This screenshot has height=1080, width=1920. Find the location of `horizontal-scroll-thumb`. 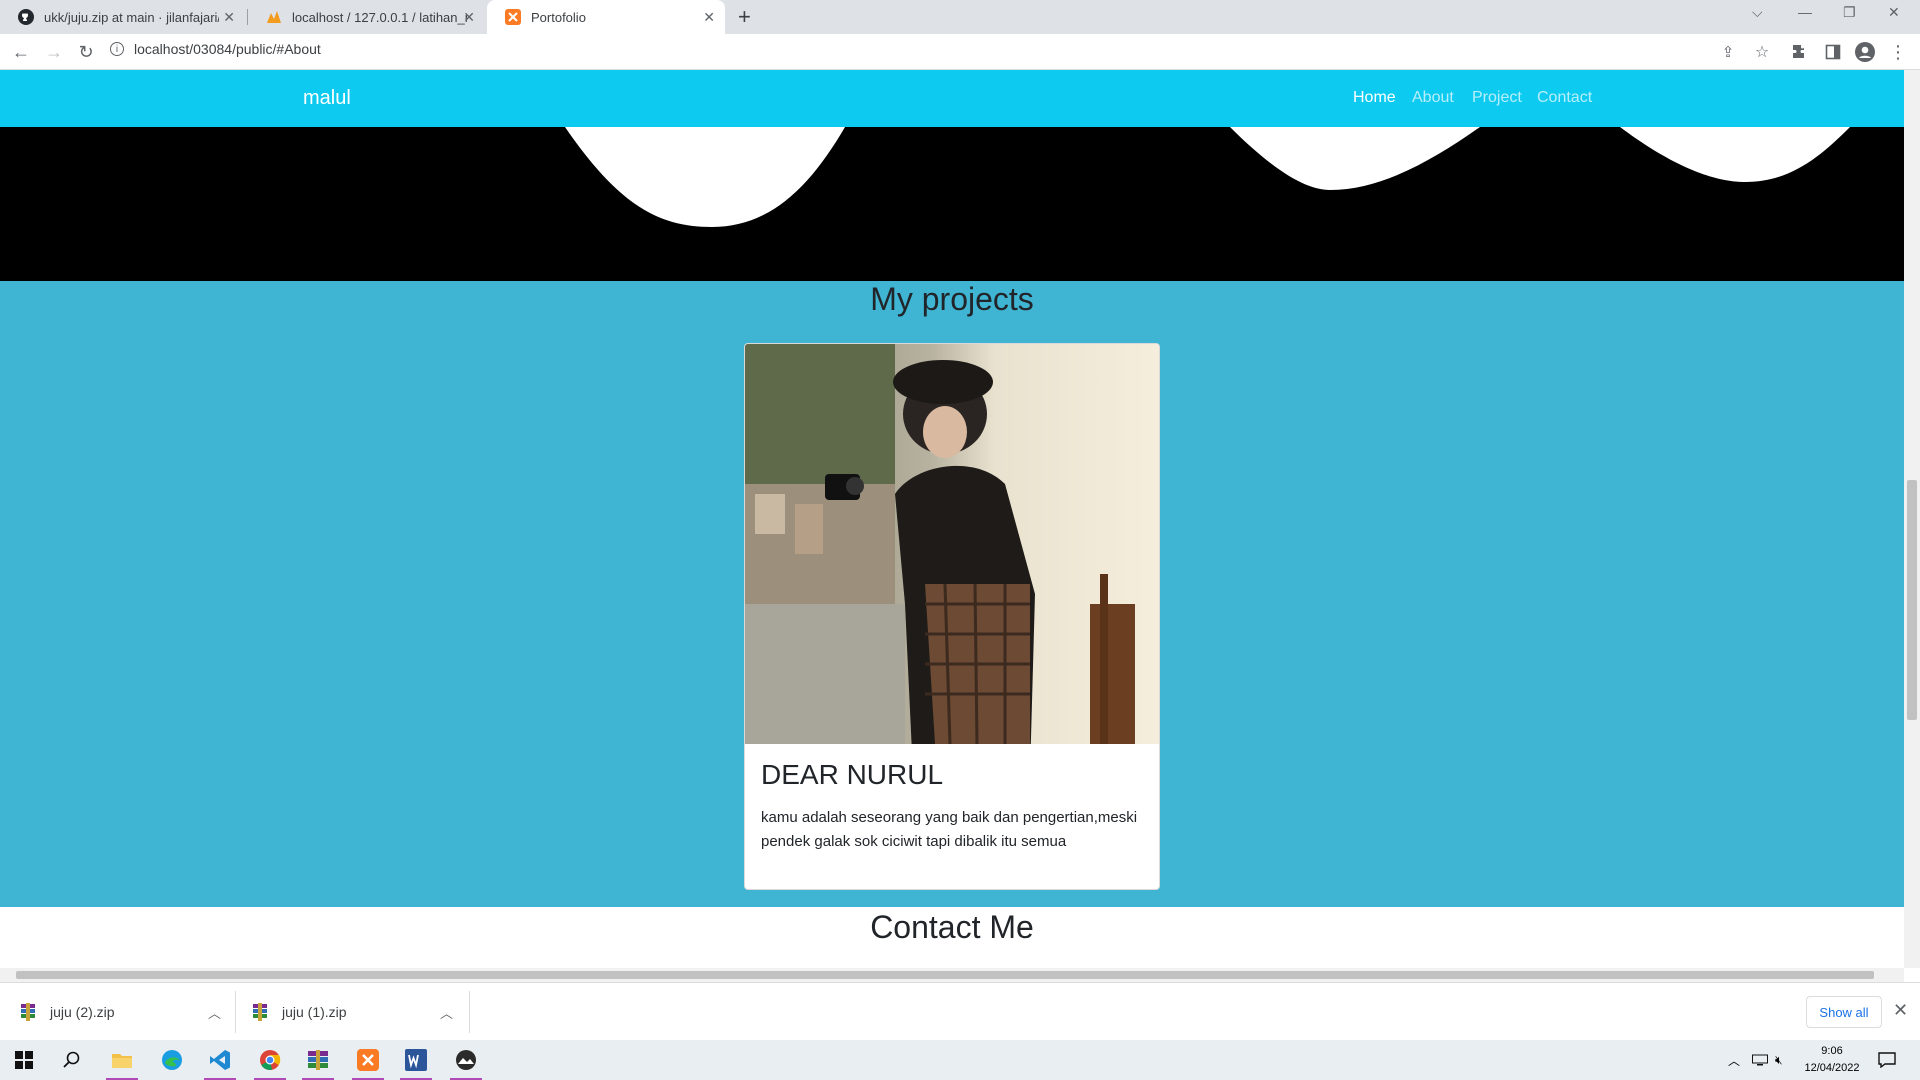

horizontal-scroll-thumb is located at coordinates (945, 975).